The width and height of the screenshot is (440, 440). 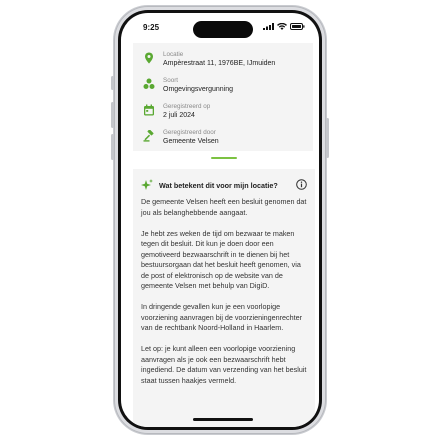 I want to click on registered-by-value: Gemeente Velsen, so click(x=191, y=141).